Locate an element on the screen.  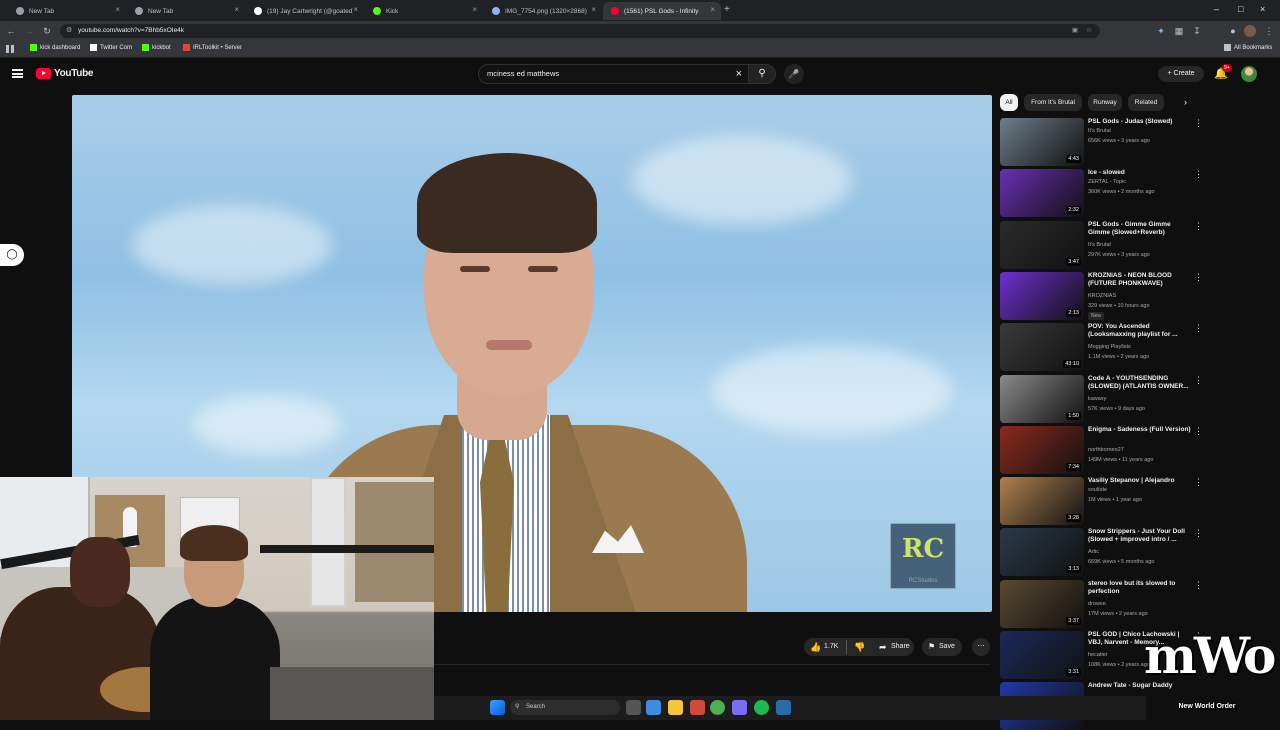
save-button: ⚑ Save is located at coordinates (942, 647).